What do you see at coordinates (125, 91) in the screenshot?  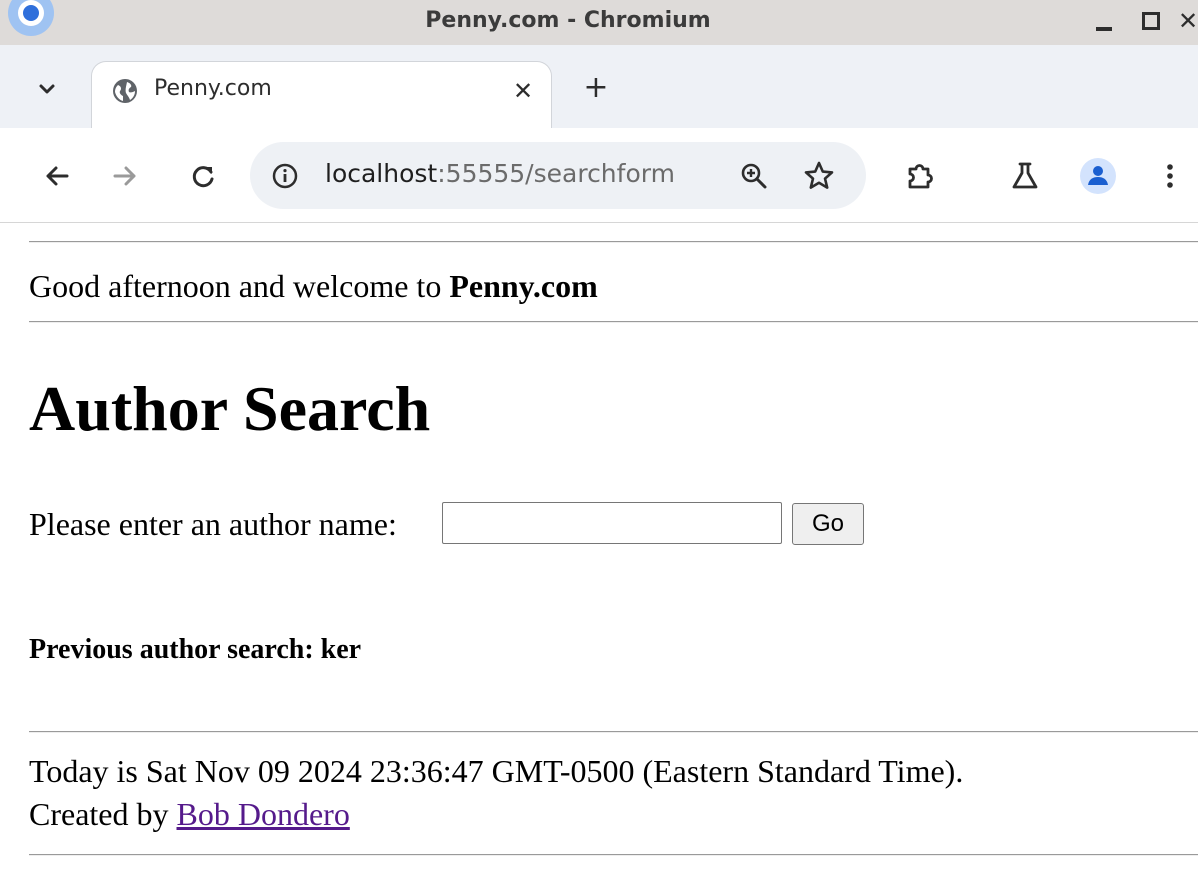 I see `globe-icon` at bounding box center [125, 91].